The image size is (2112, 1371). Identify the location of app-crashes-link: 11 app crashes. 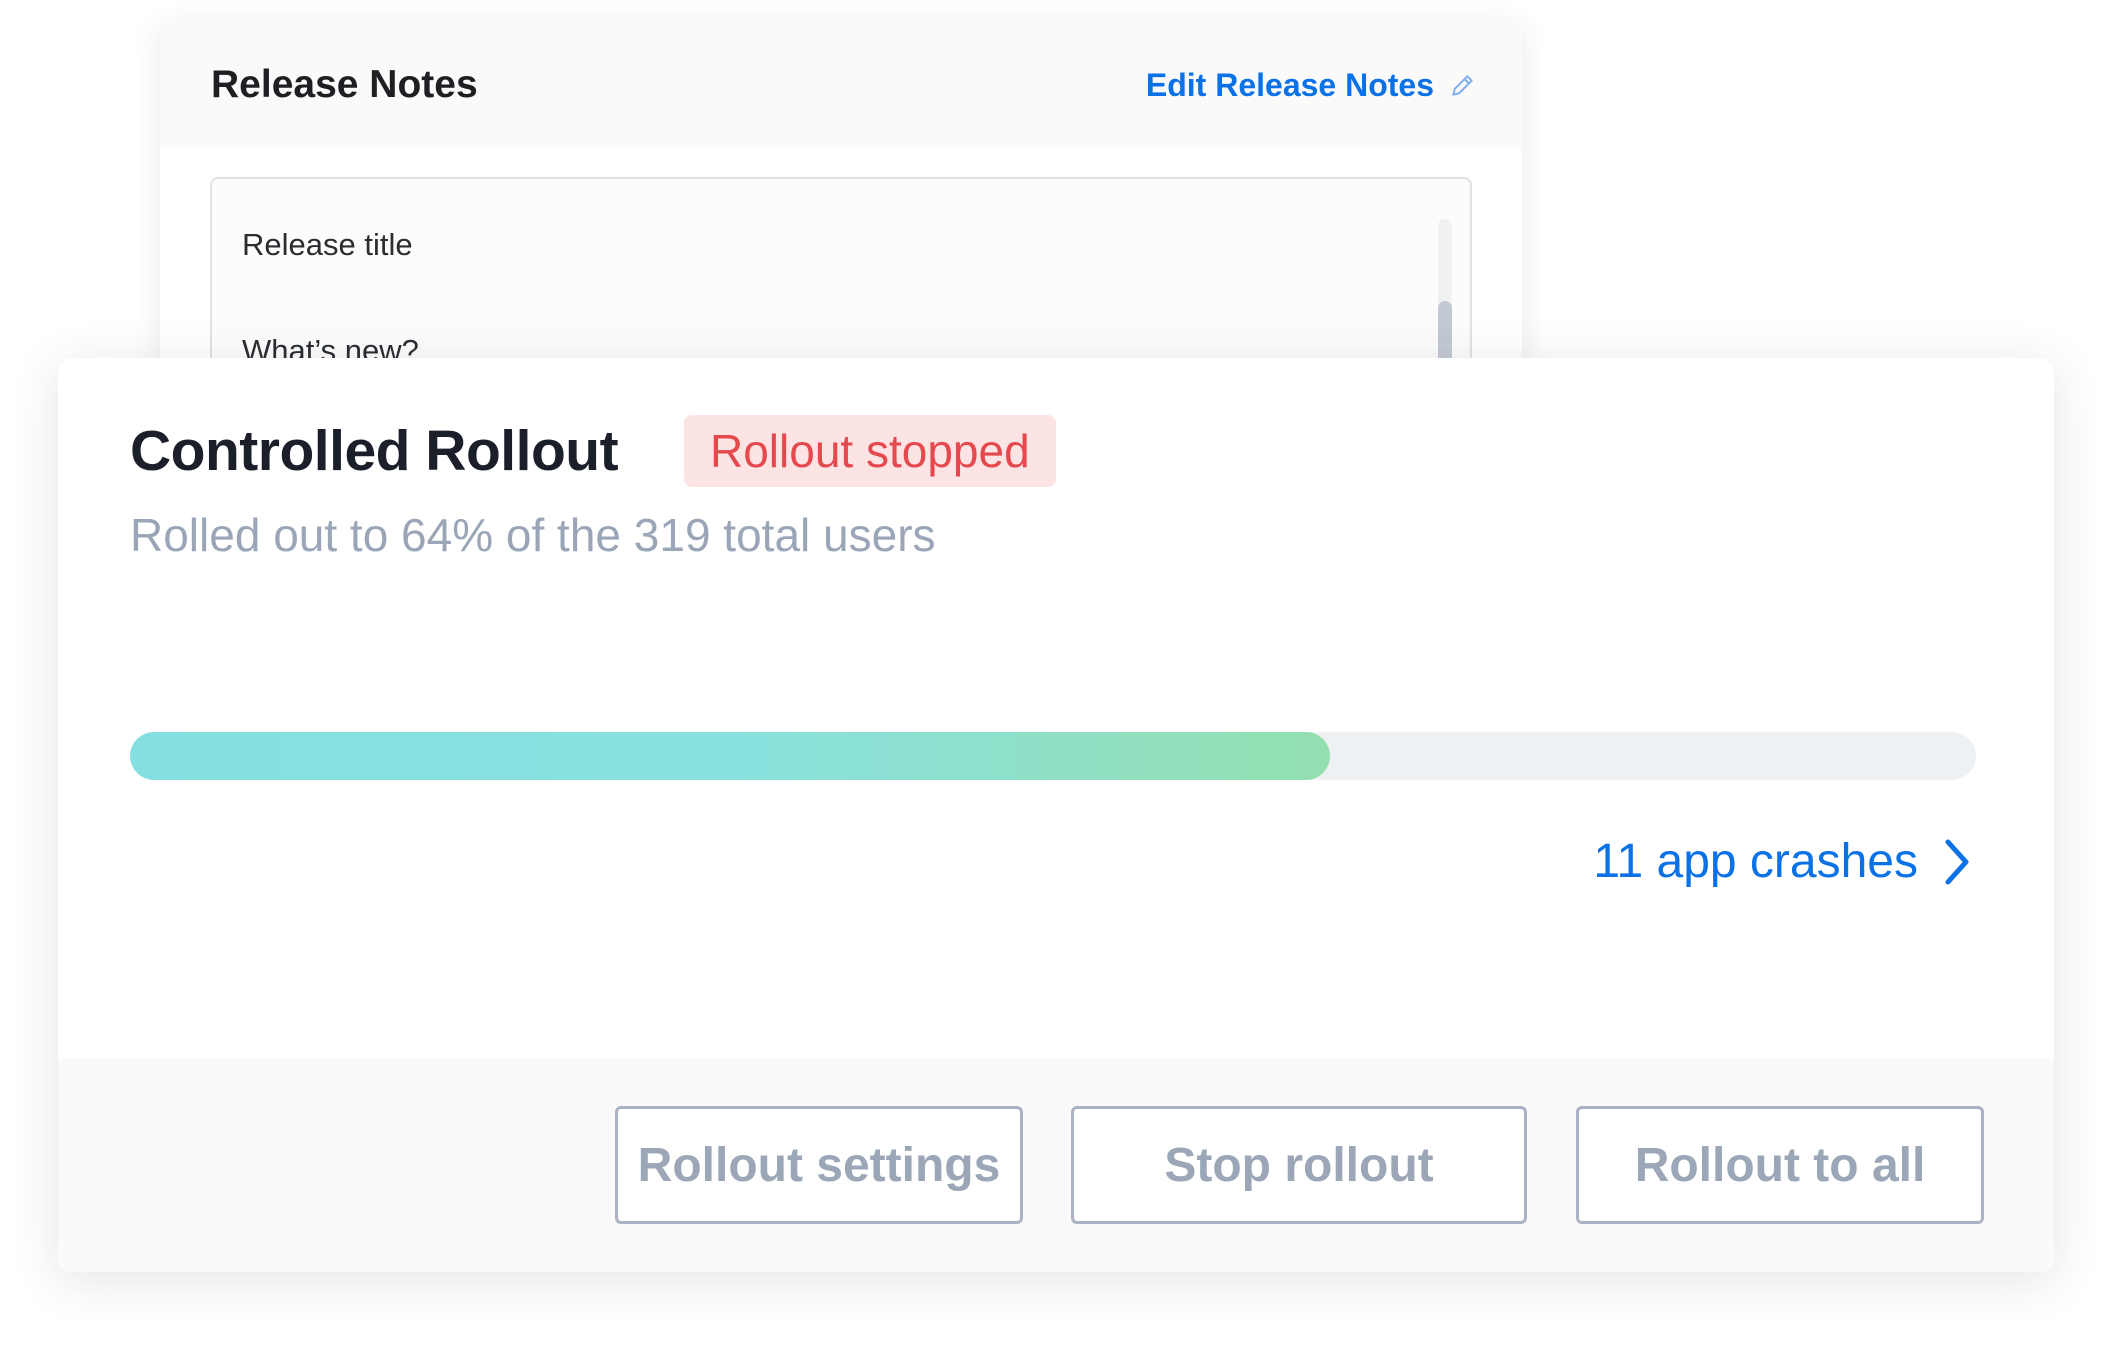
(1781, 861).